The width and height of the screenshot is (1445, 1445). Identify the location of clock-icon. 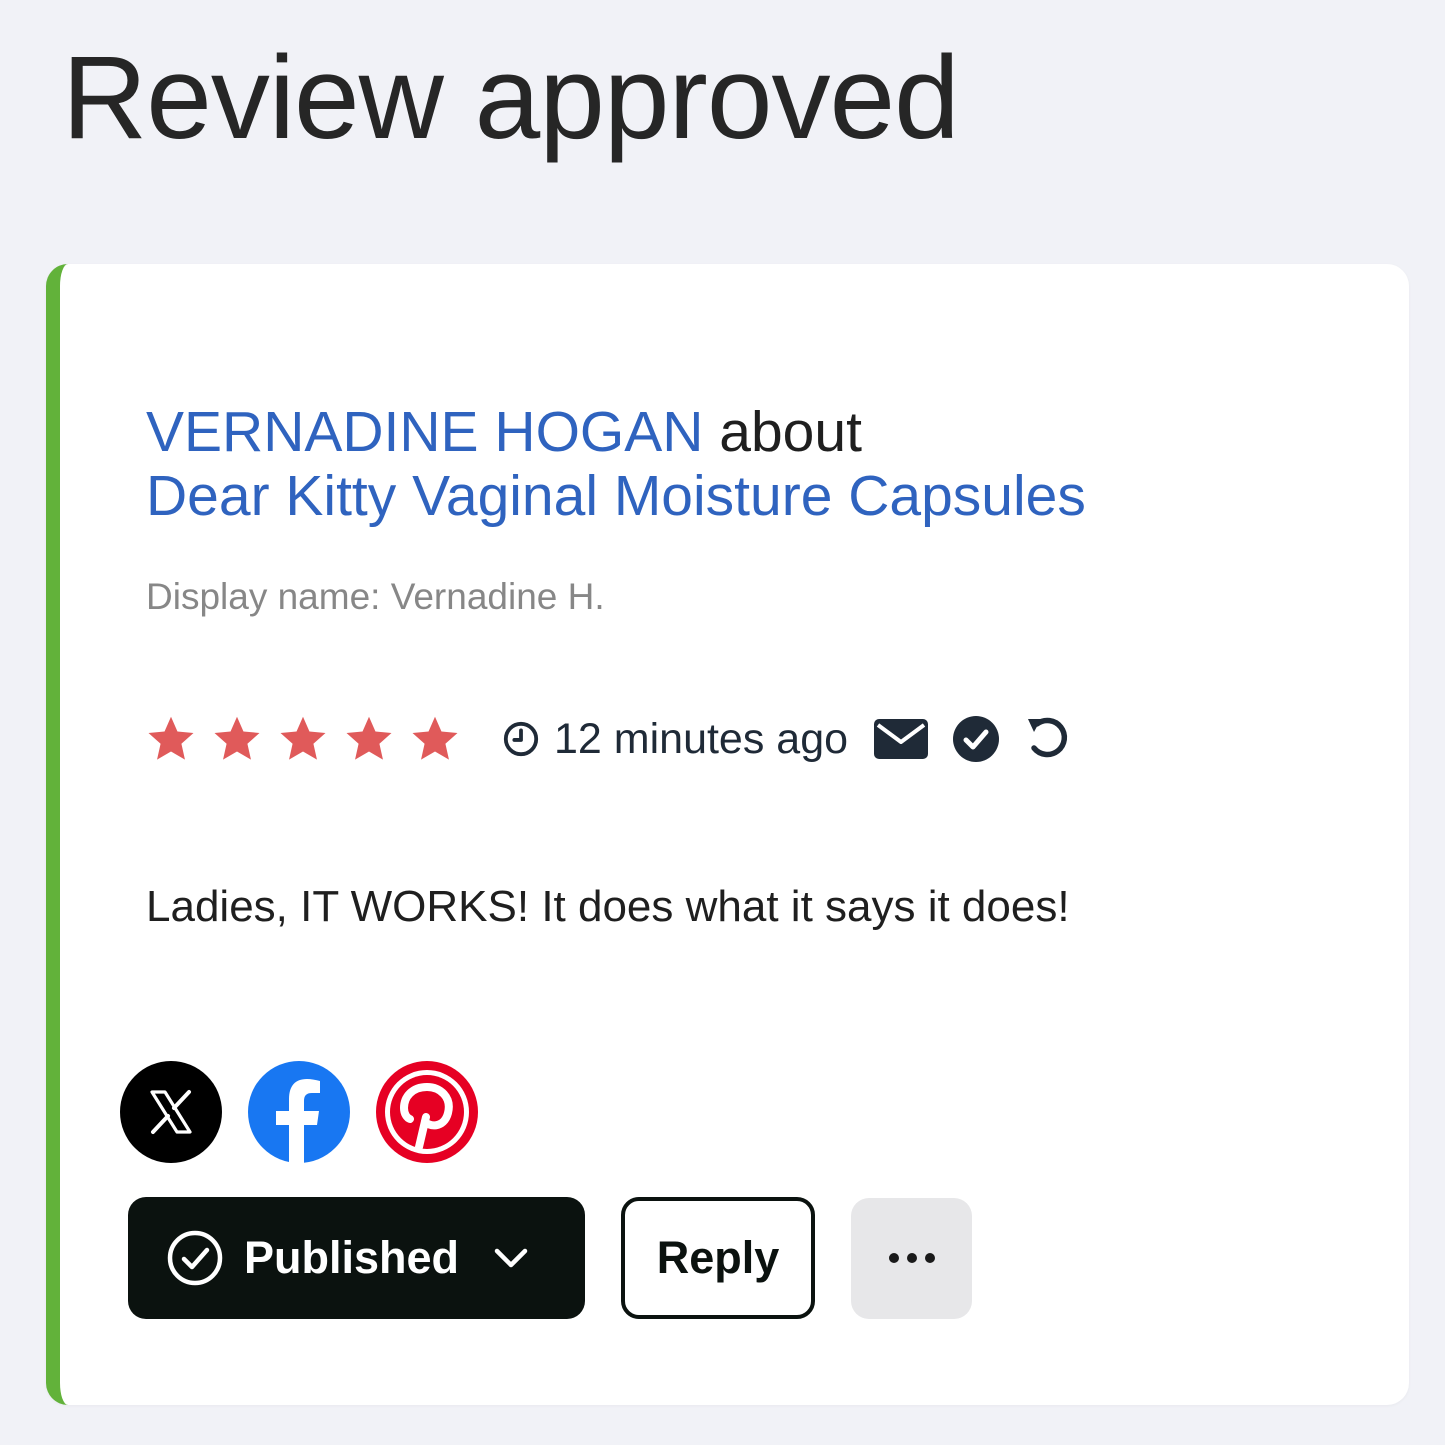
(521, 739).